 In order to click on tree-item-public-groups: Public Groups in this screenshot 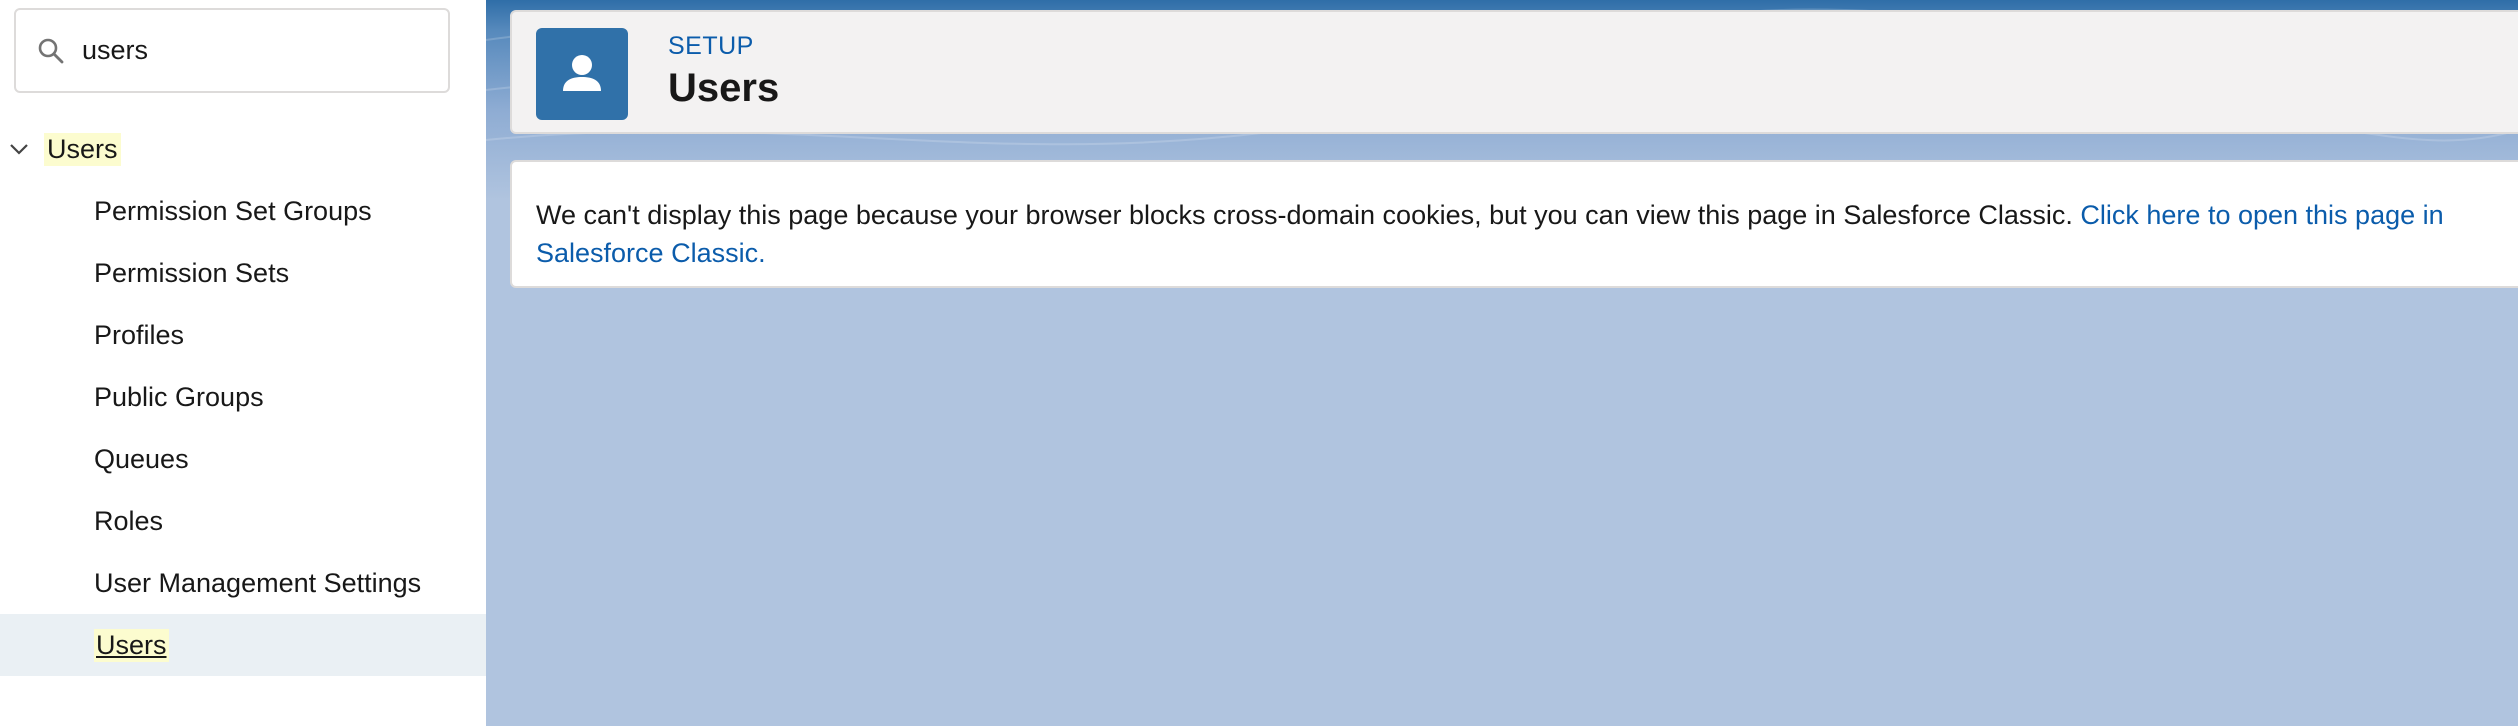, I will do `click(243, 397)`.